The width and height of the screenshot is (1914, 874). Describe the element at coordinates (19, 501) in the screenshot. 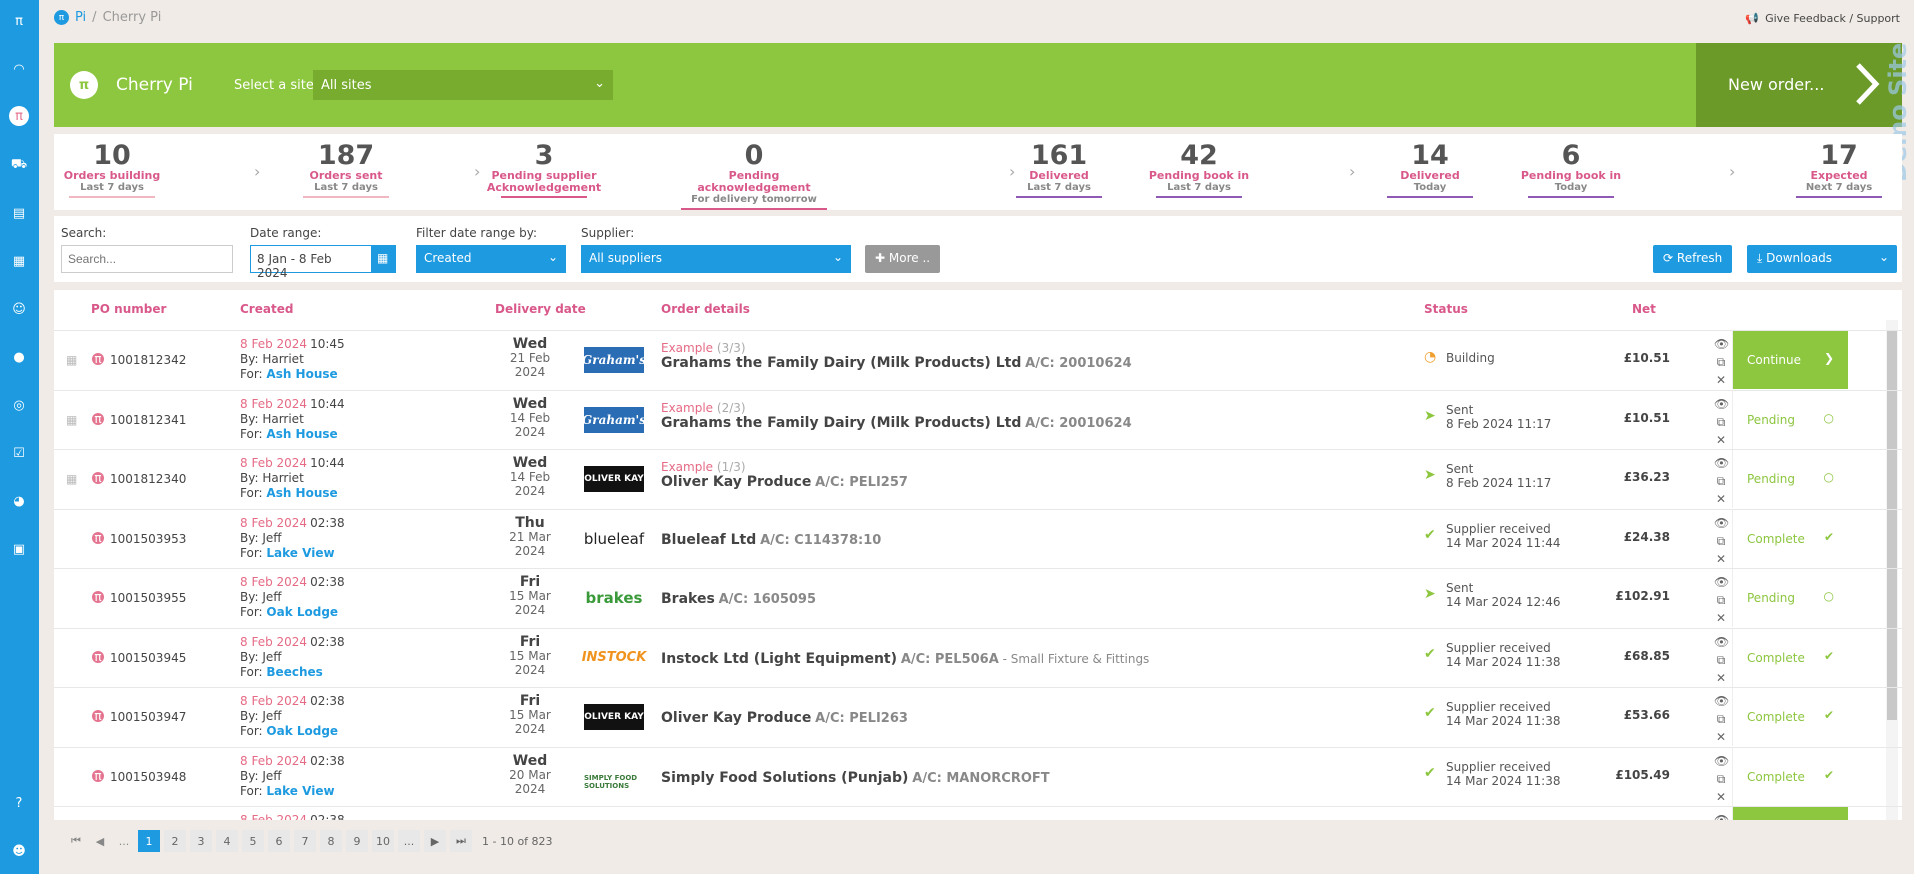

I see `pie-chart-icon: ◕` at that location.